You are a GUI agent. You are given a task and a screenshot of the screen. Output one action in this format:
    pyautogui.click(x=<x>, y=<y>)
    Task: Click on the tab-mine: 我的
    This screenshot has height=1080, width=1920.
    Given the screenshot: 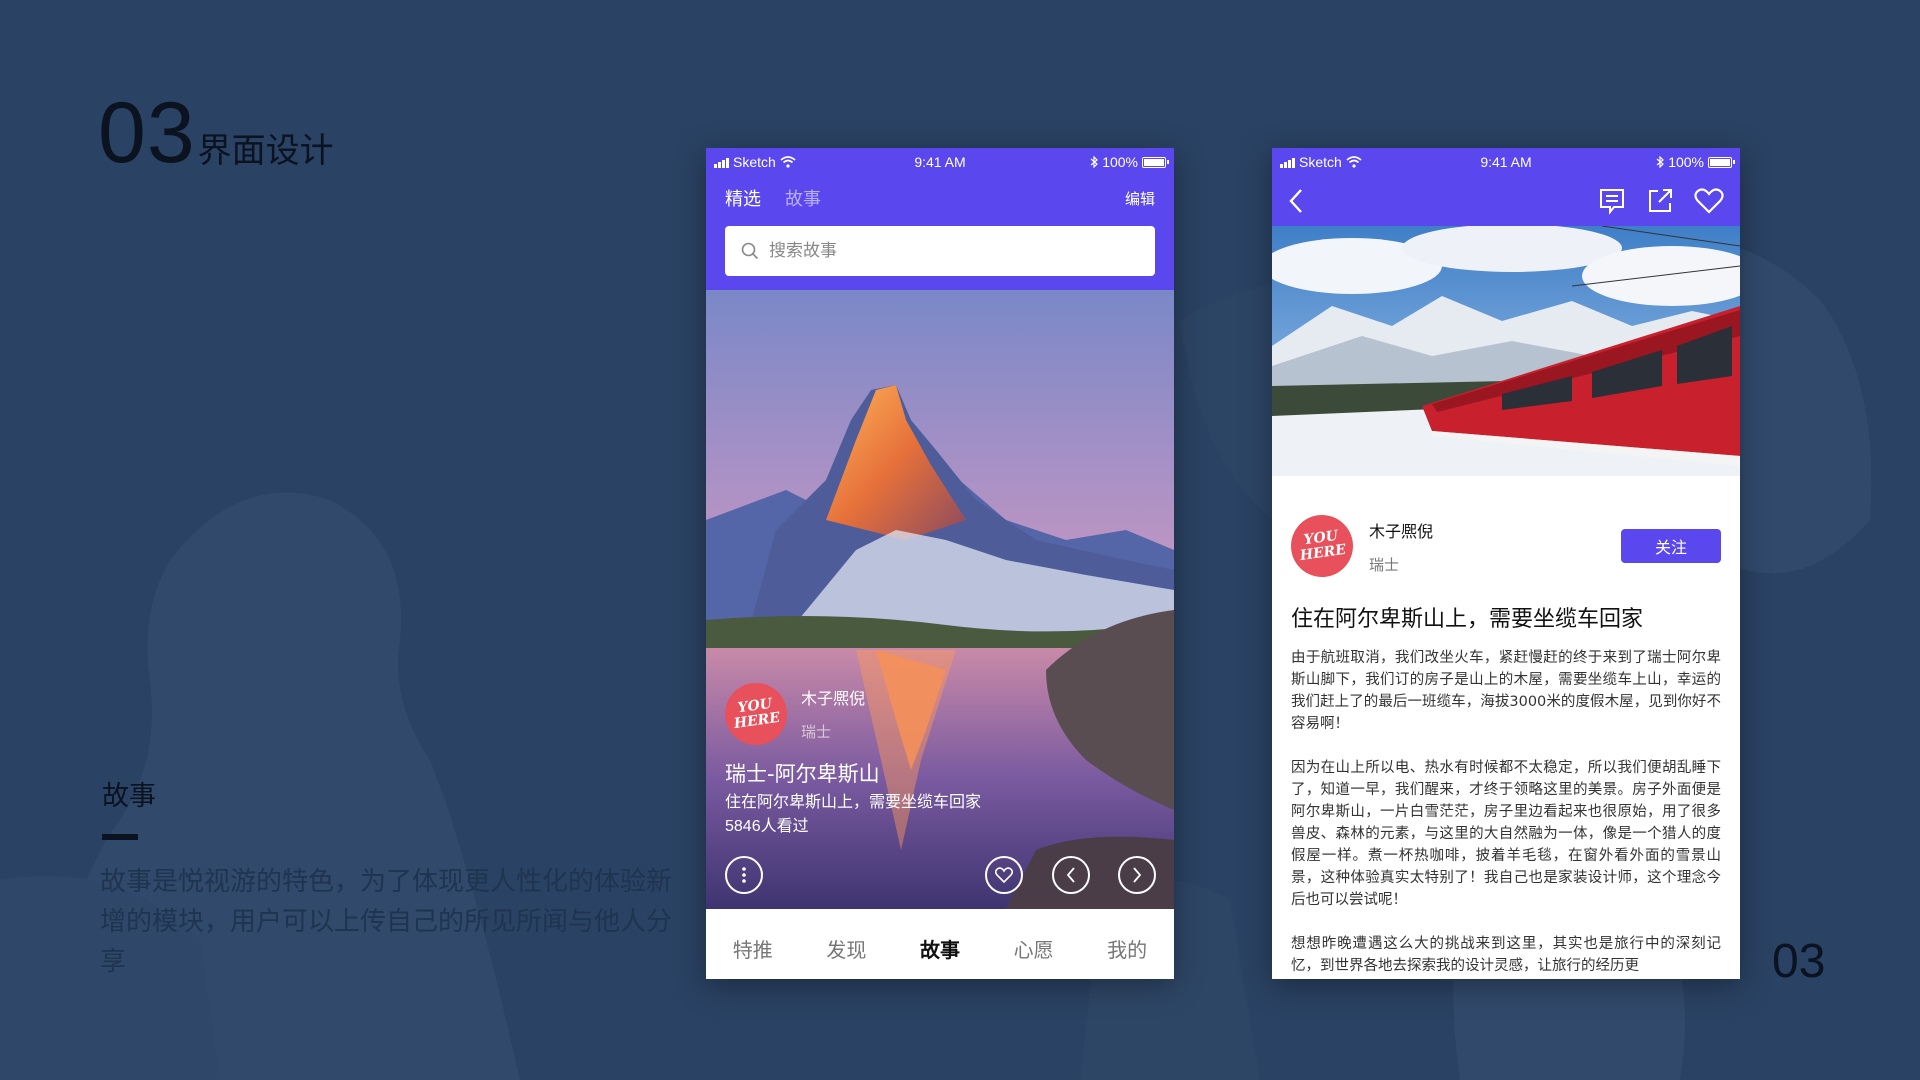 What is the action you would take?
    pyautogui.click(x=1127, y=948)
    